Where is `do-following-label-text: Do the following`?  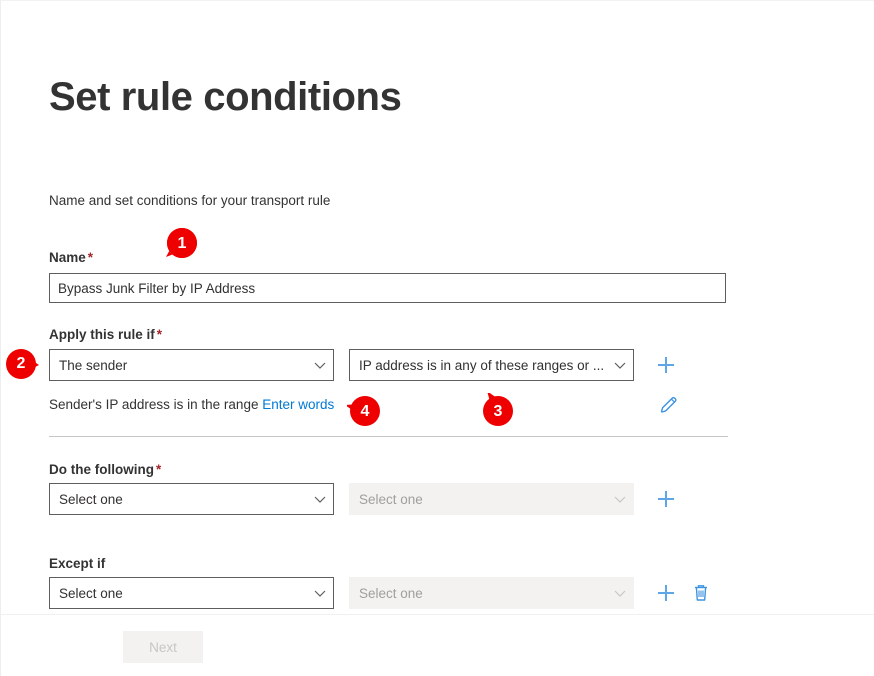 do-following-label-text: Do the following is located at coordinates (101, 469).